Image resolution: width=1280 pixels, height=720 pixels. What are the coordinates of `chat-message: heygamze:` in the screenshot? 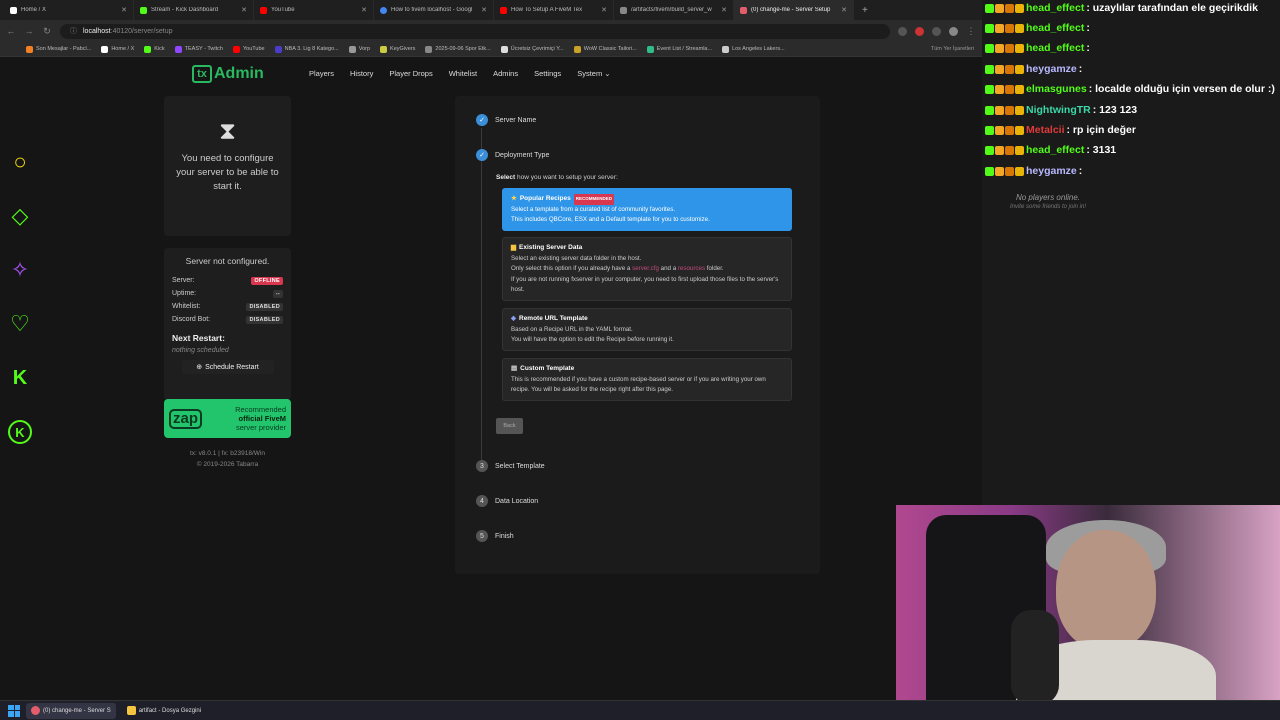 It's located at (1033, 171).